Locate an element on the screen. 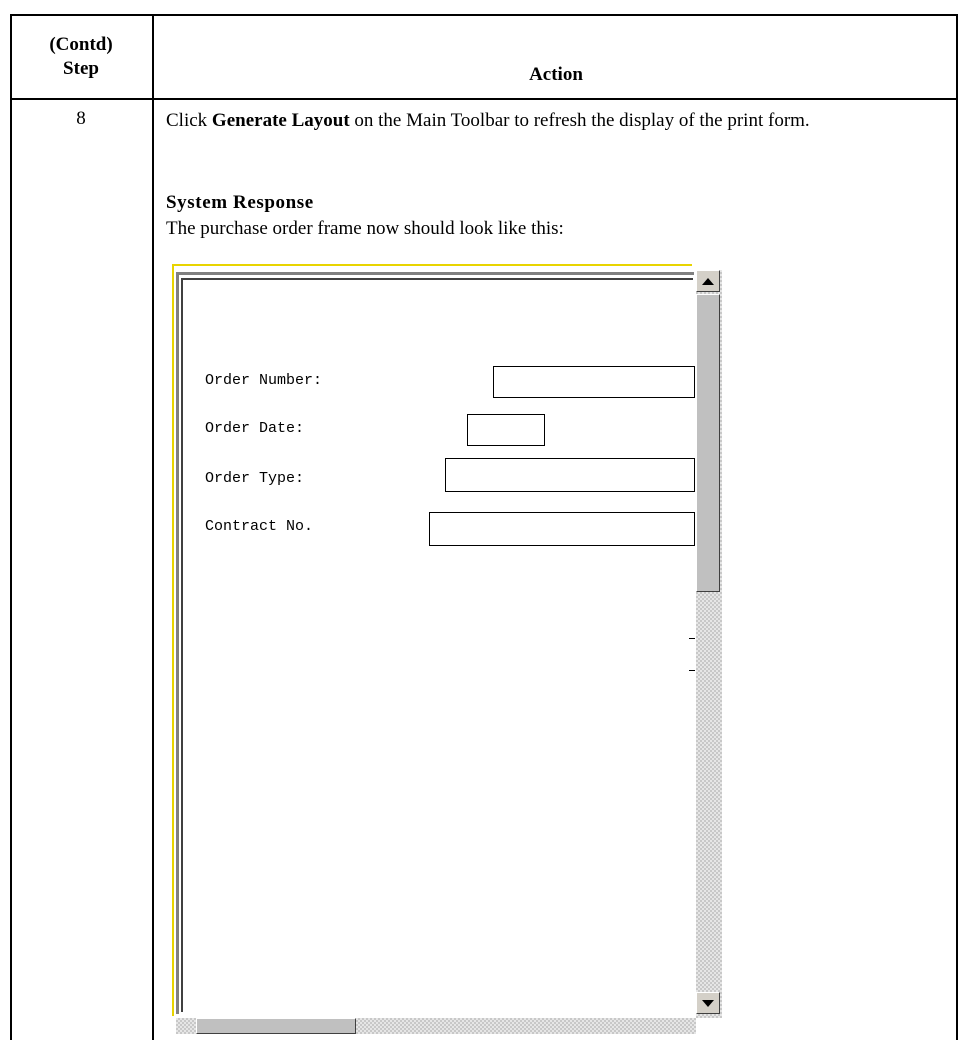 The width and height of the screenshot is (968, 1040). column-header-action-label: Action is located at coordinates (556, 74).